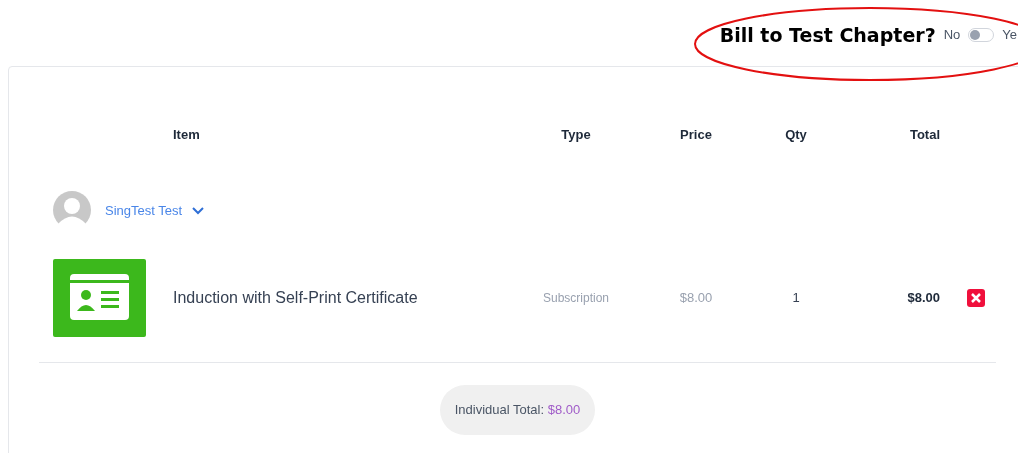 This screenshot has height=453, width=1018. I want to click on id-card-icon, so click(99, 297).